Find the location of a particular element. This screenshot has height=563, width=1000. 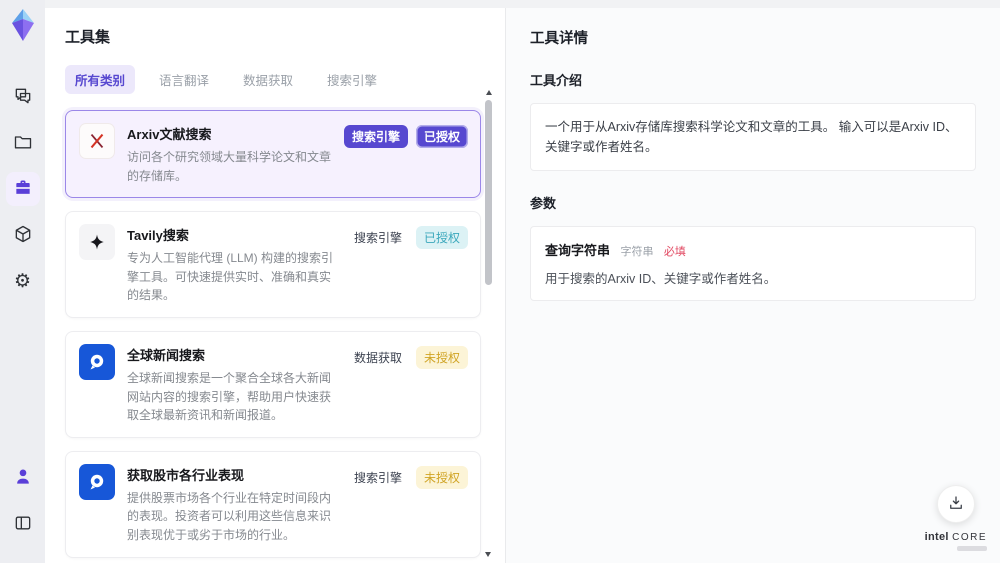

param-required-badge: 必填 is located at coordinates (674, 252).